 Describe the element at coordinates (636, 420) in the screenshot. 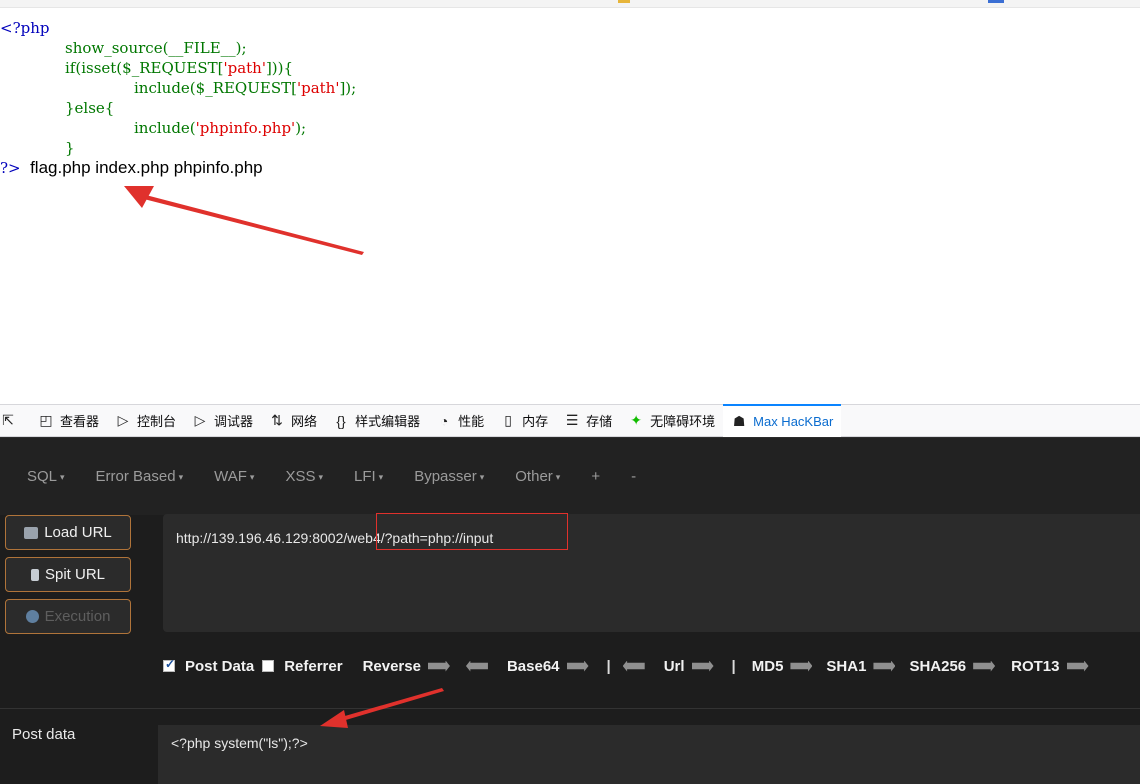

I see `accessibility-icon: ✦` at that location.